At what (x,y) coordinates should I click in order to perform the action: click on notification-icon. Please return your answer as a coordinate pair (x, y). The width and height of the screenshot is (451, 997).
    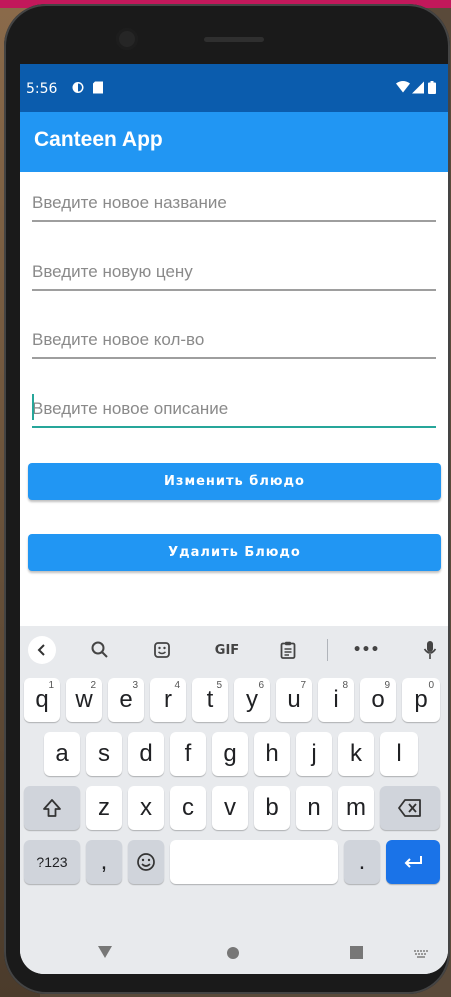
    Looking at the image, I should click on (78, 87).